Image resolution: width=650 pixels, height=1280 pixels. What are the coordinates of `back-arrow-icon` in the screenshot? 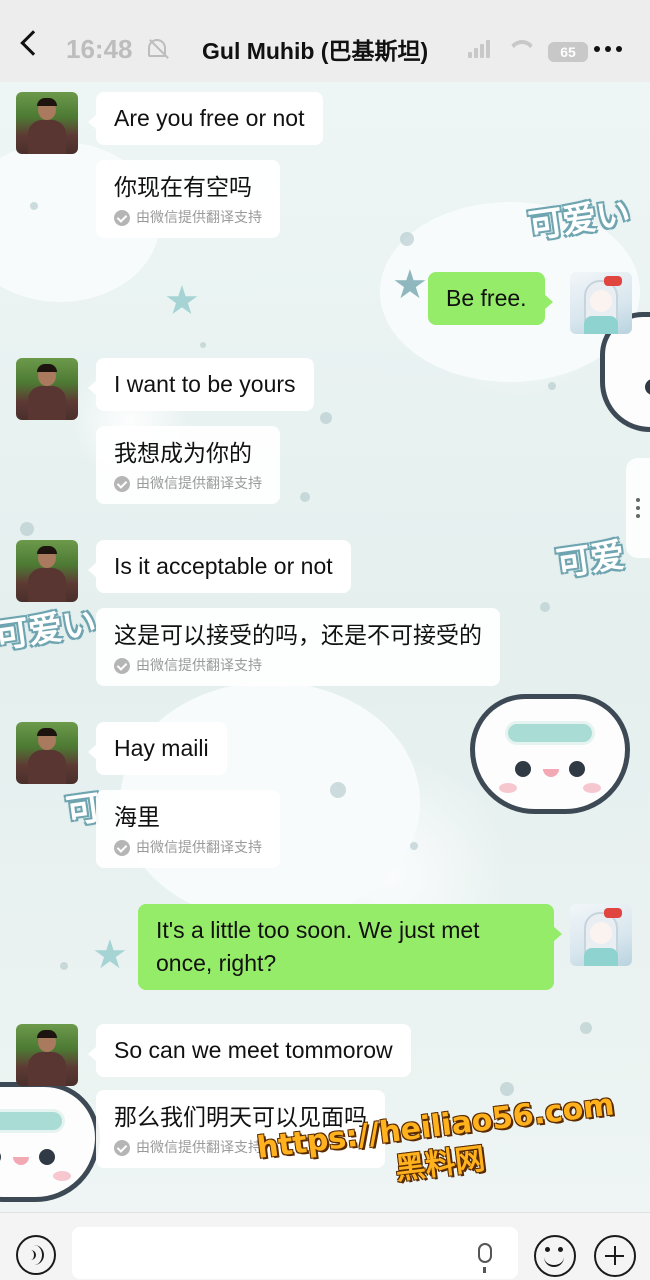 It's located at (33, 43).